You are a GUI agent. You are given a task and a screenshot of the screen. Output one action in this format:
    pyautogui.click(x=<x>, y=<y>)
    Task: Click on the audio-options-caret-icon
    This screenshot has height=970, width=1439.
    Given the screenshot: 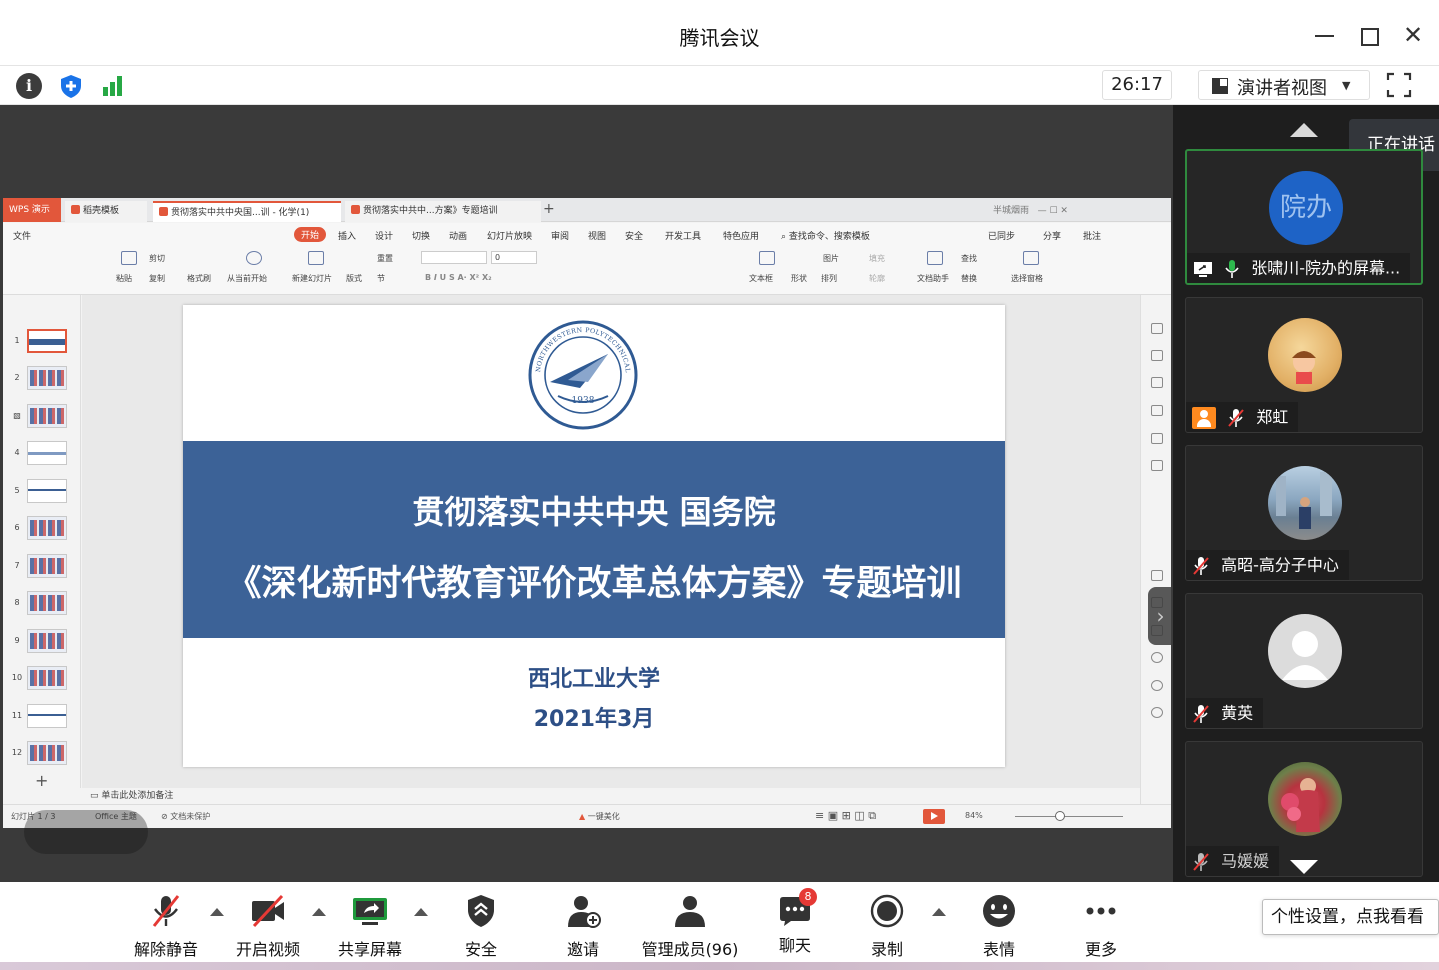 What is the action you would take?
    pyautogui.click(x=217, y=912)
    